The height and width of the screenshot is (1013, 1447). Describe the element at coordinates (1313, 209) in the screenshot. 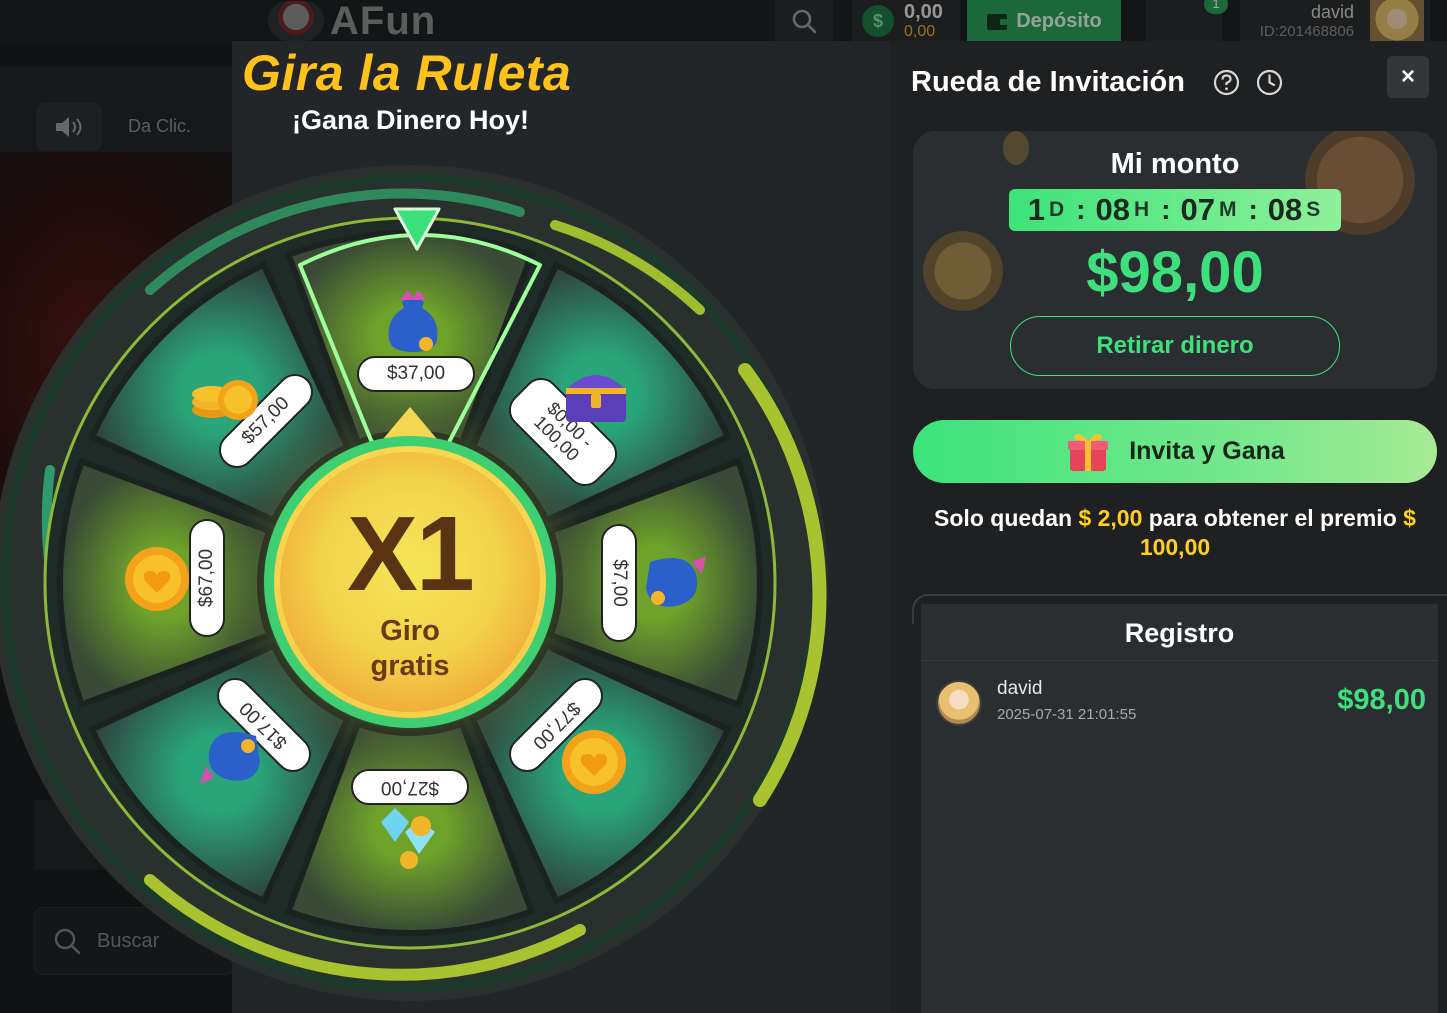

I see `timer-seconds-unit: S` at that location.